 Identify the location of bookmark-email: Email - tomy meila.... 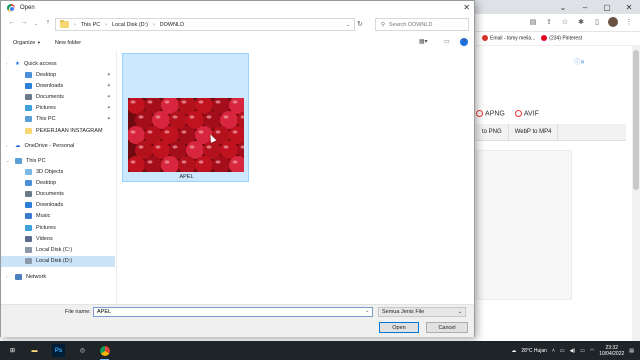
(508, 38).